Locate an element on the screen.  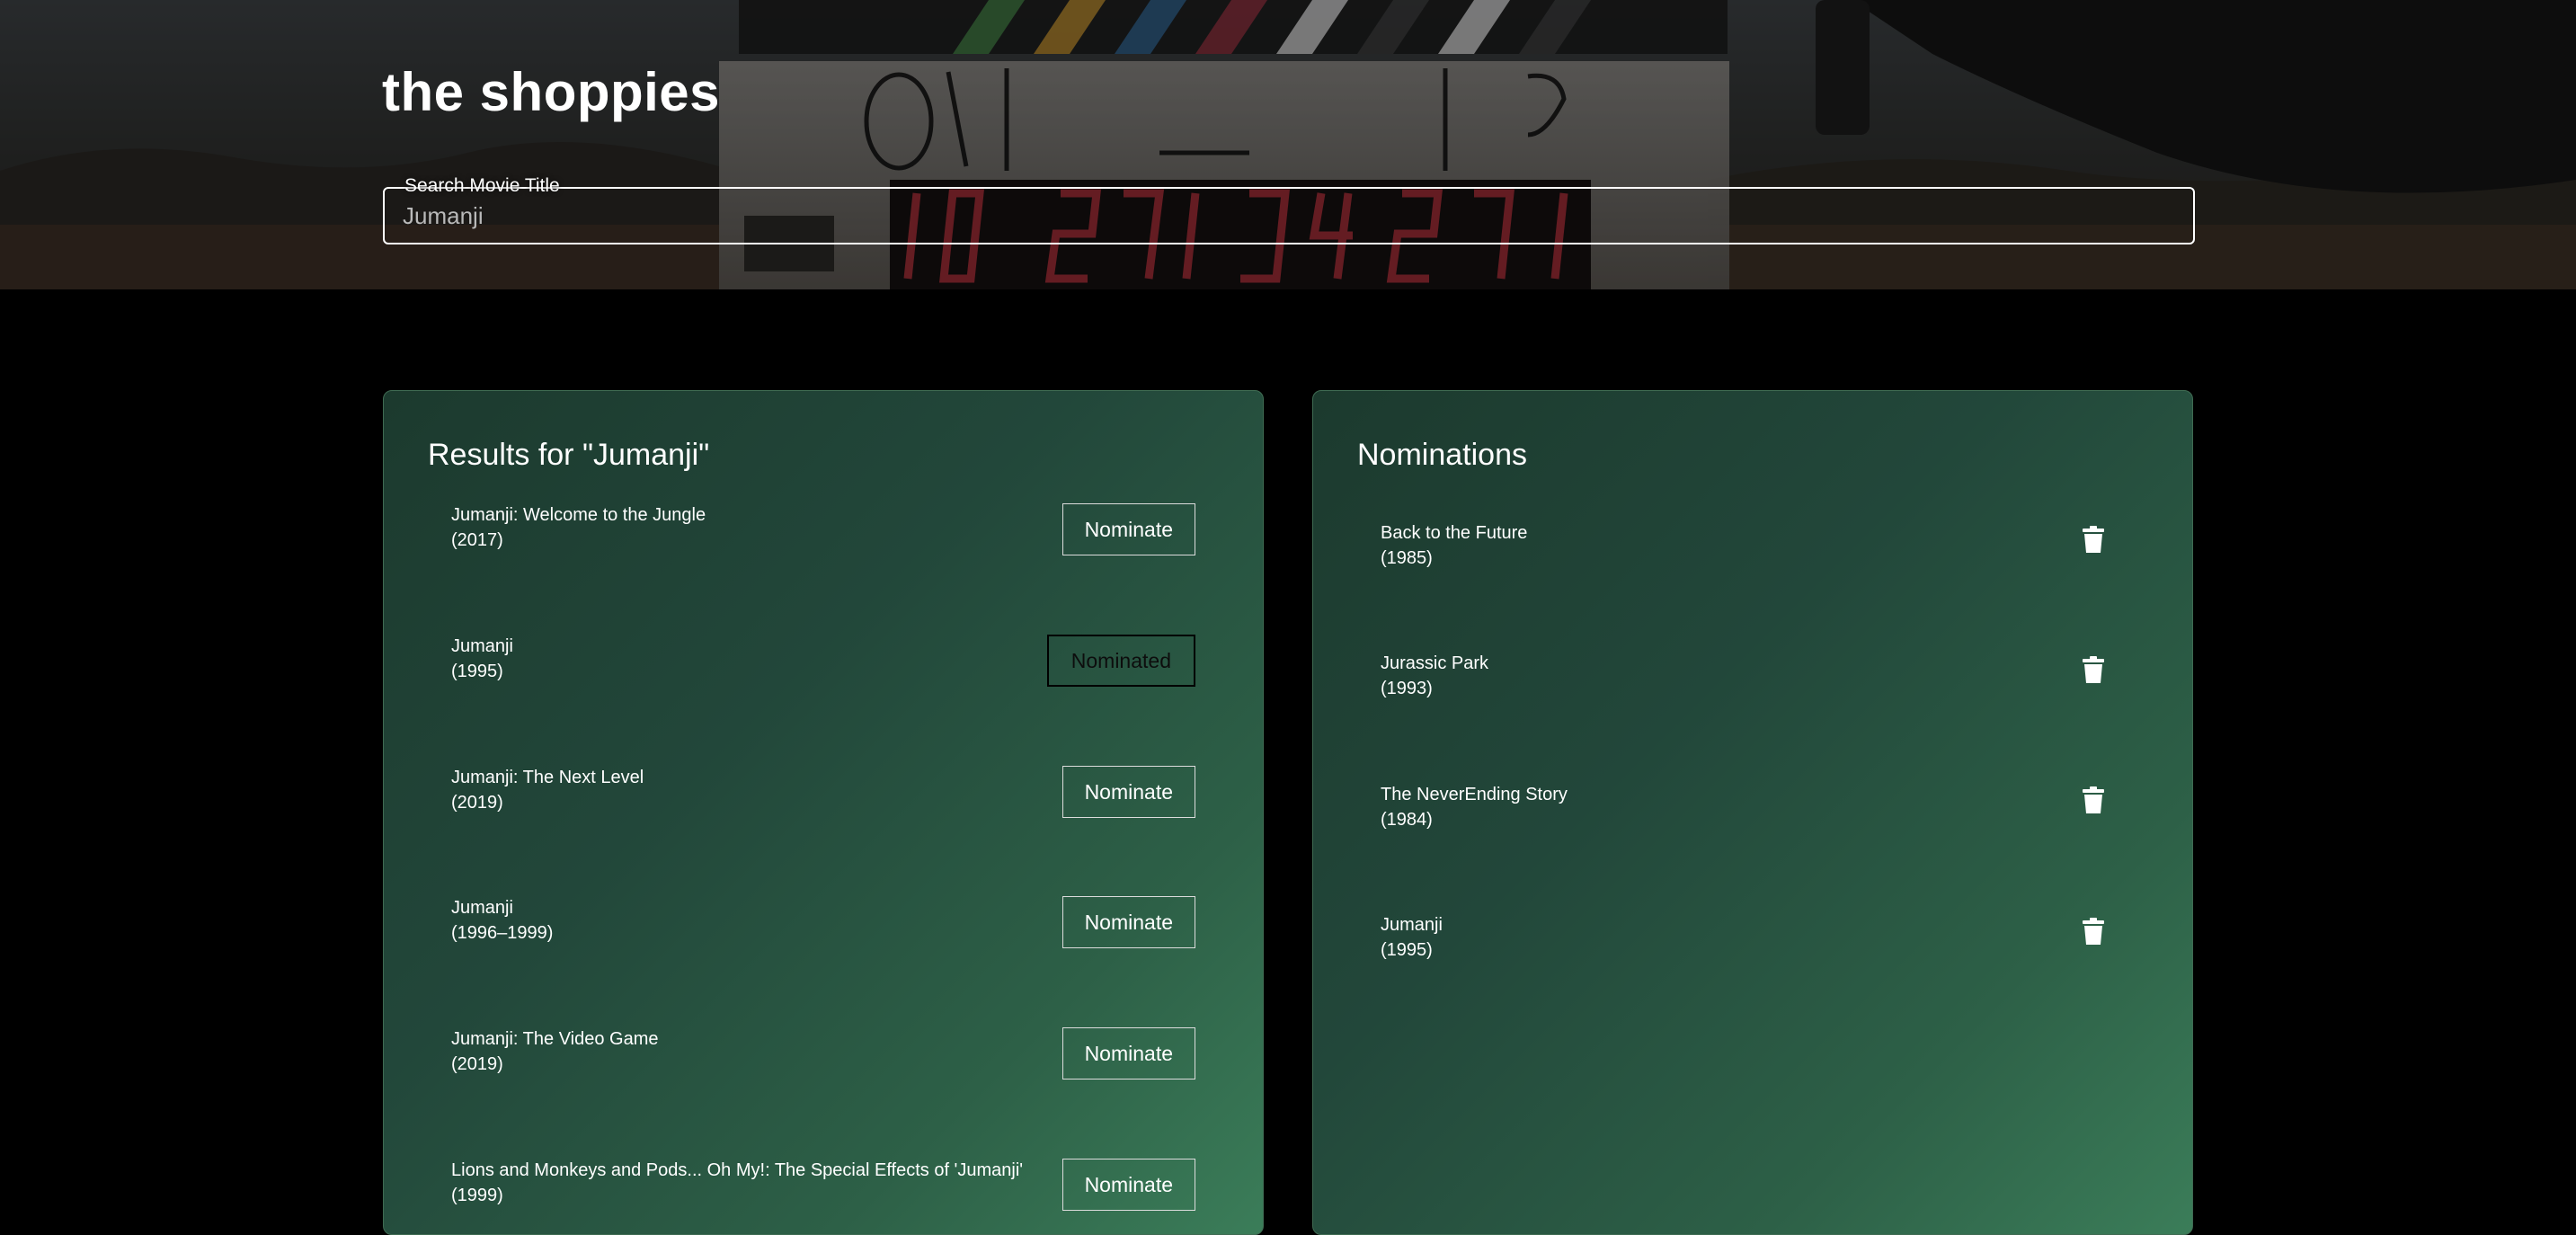
movie-title: Jumanji: Welcome to the Jungle is located at coordinates (578, 515).